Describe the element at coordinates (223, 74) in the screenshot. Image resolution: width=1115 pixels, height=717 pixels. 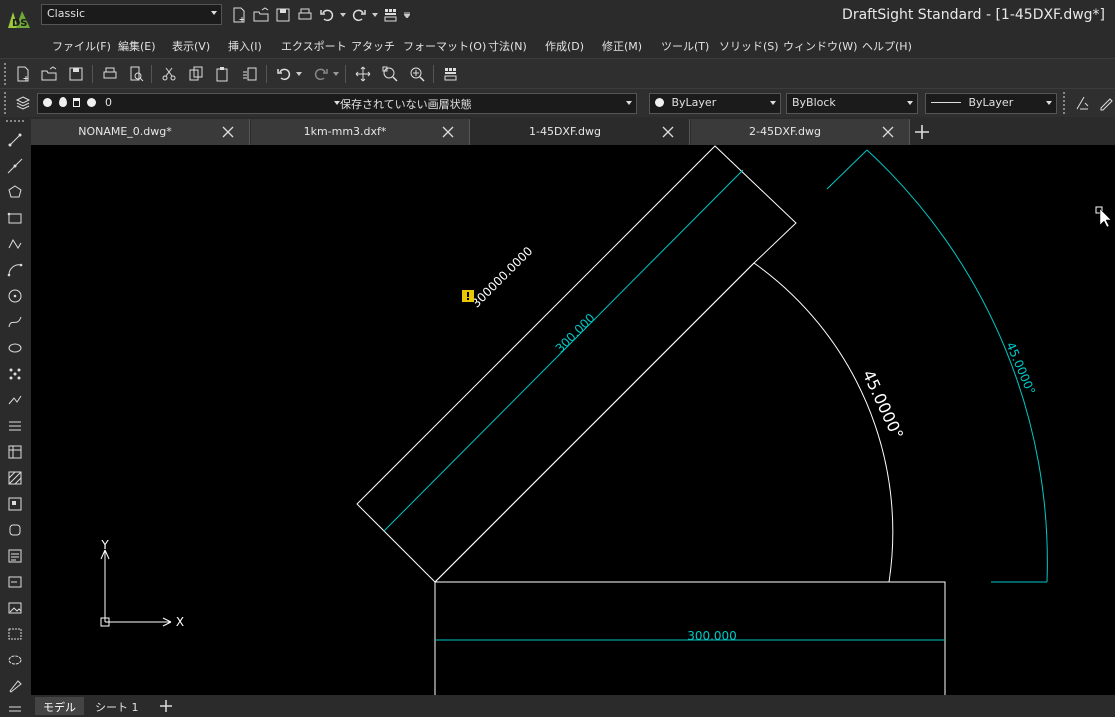
I see `paste-icon` at that location.